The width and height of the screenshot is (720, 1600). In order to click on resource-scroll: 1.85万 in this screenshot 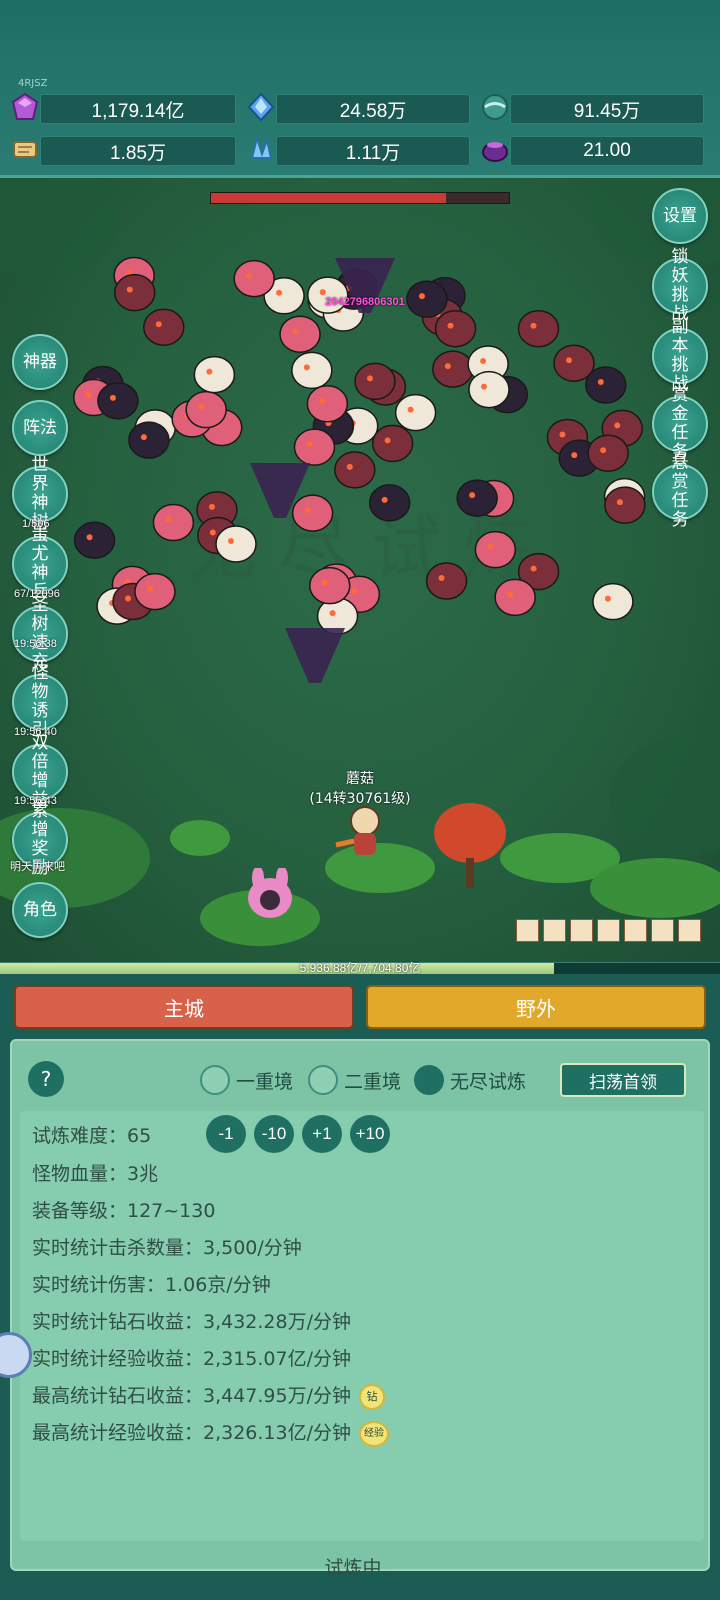, I will do `click(138, 151)`.